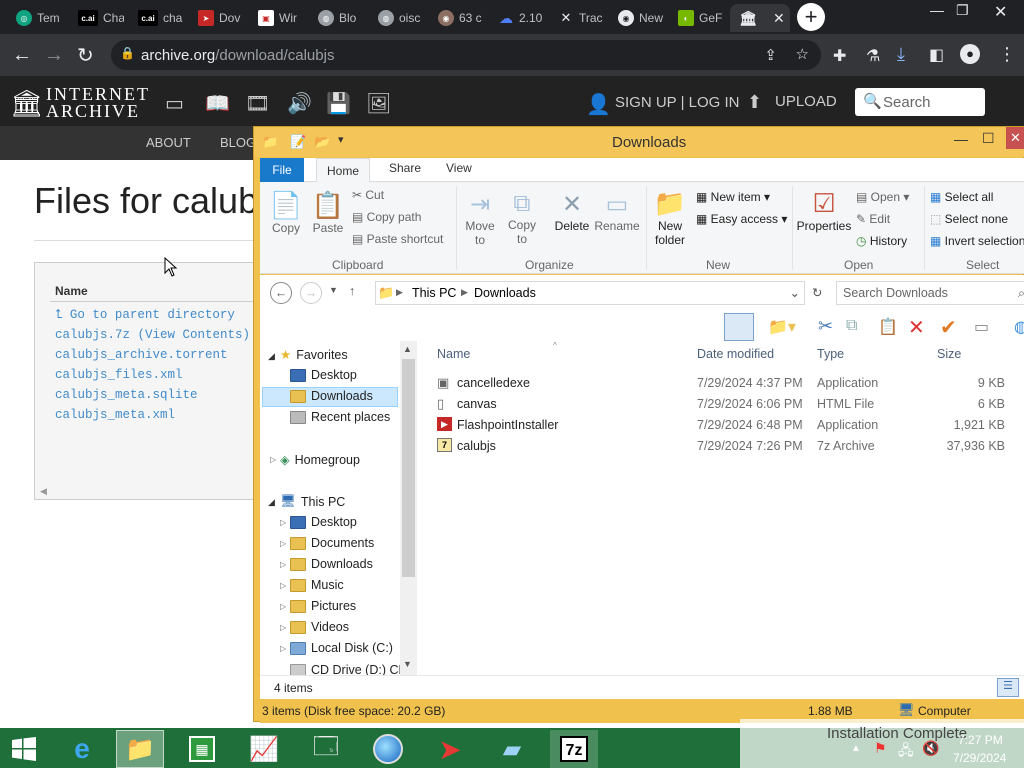 This screenshot has width=1024, height=768. Describe the element at coordinates (140, 749) in the screenshot. I see `file-explorer-taskbar-icon: 📁` at that location.